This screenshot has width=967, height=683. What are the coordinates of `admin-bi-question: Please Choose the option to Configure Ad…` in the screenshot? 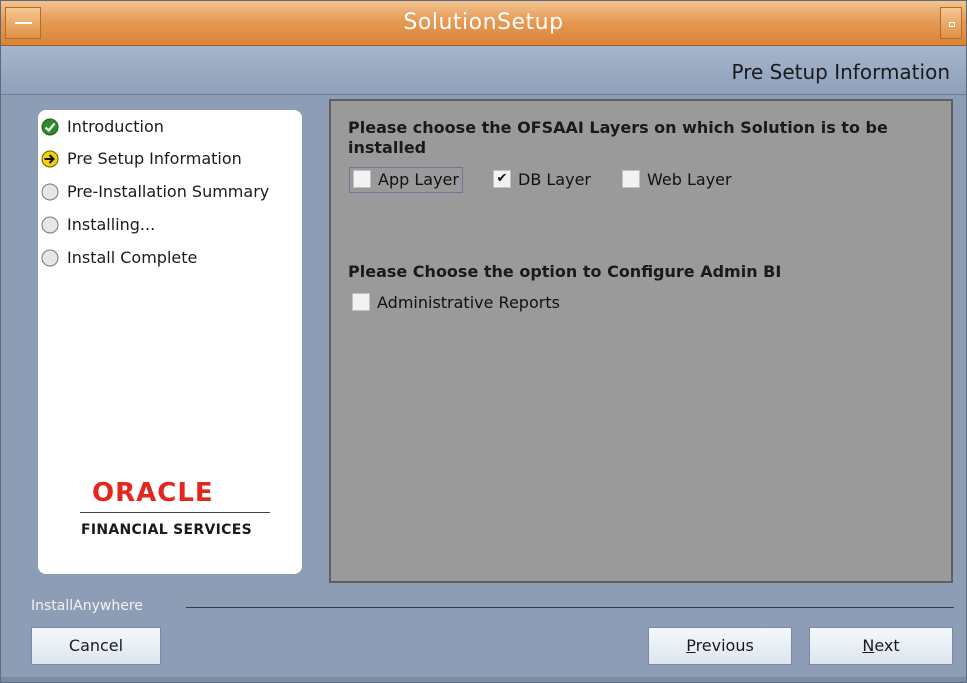 It's located at (565, 271).